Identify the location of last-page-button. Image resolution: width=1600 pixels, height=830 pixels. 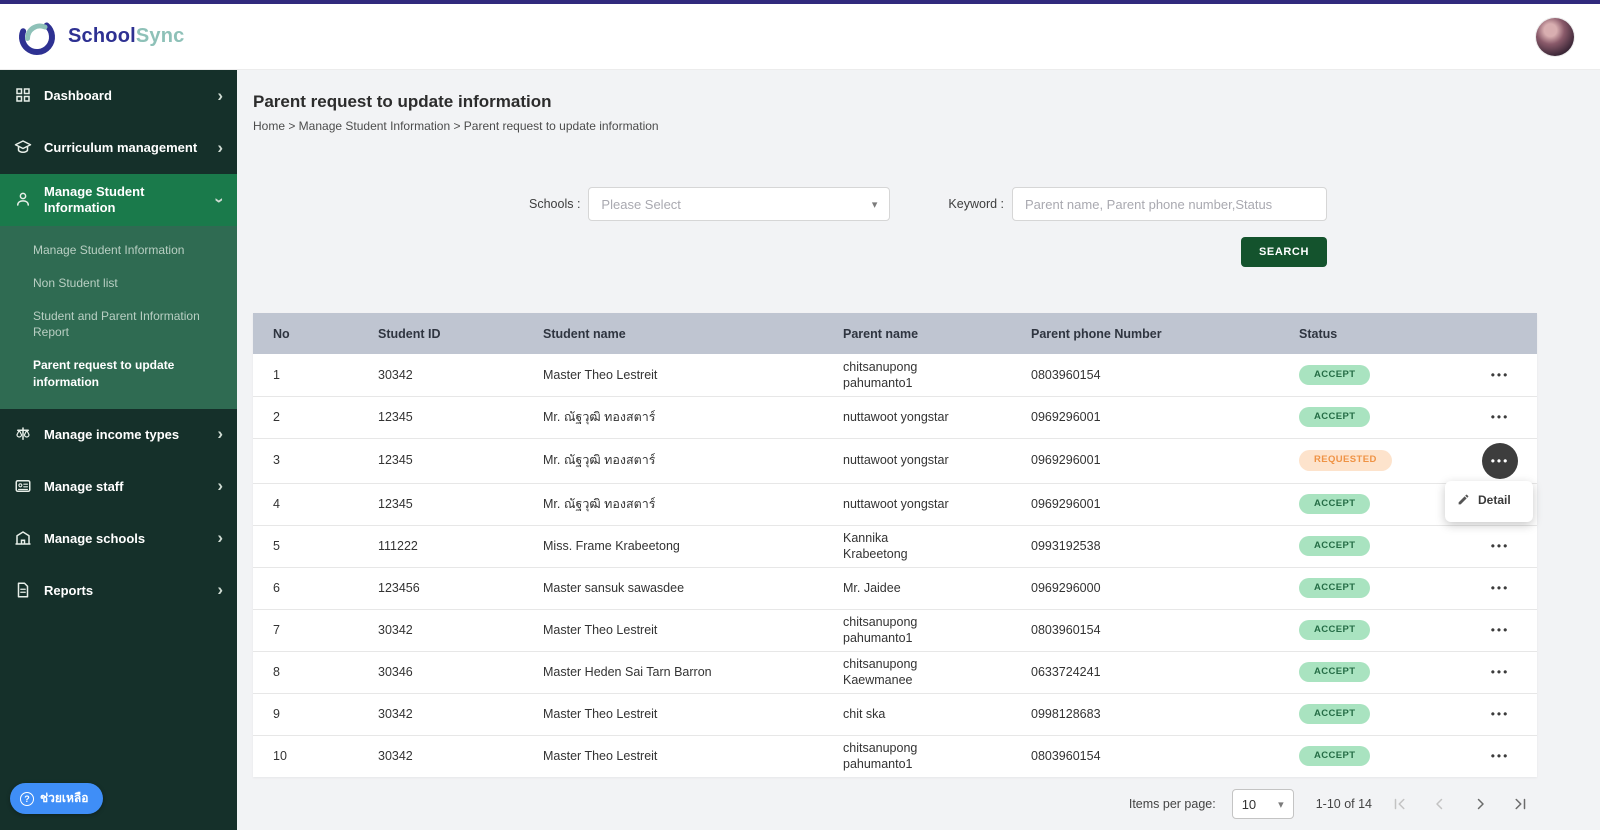
(1520, 804).